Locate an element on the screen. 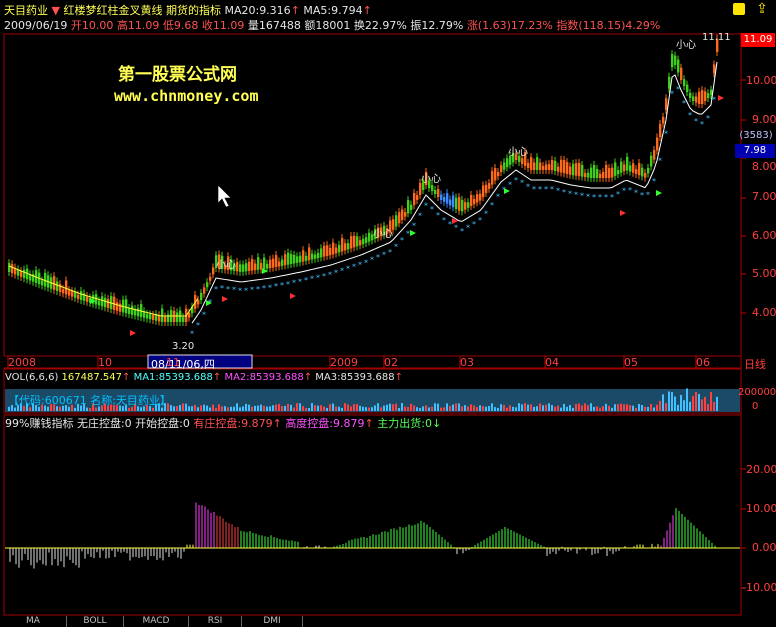  indicator-youzhuang: 有庄控盘:9.879 is located at coordinates (233, 423).